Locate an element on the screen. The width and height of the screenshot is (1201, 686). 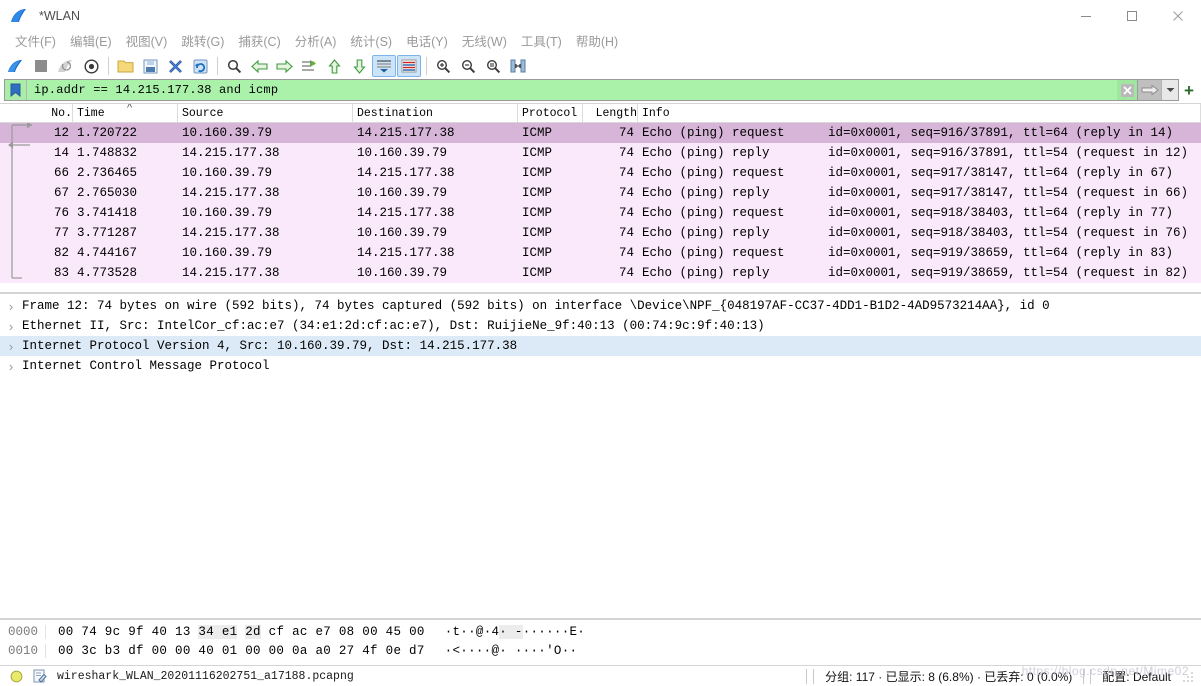
menu-analyze: 分析(A) is located at coordinates (316, 42).